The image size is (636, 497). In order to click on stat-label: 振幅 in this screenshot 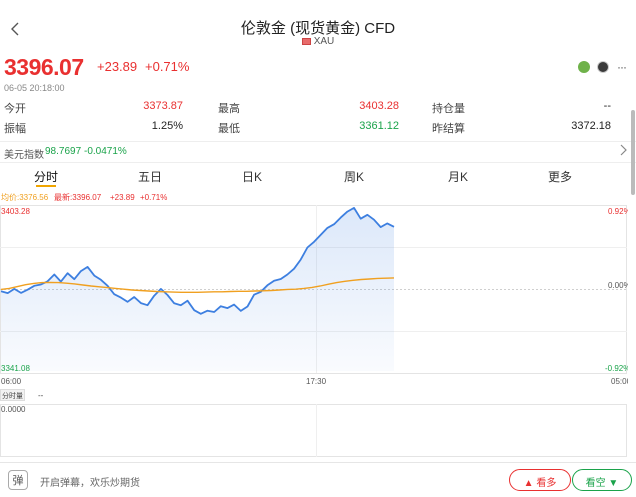, I will do `click(15, 129)`.